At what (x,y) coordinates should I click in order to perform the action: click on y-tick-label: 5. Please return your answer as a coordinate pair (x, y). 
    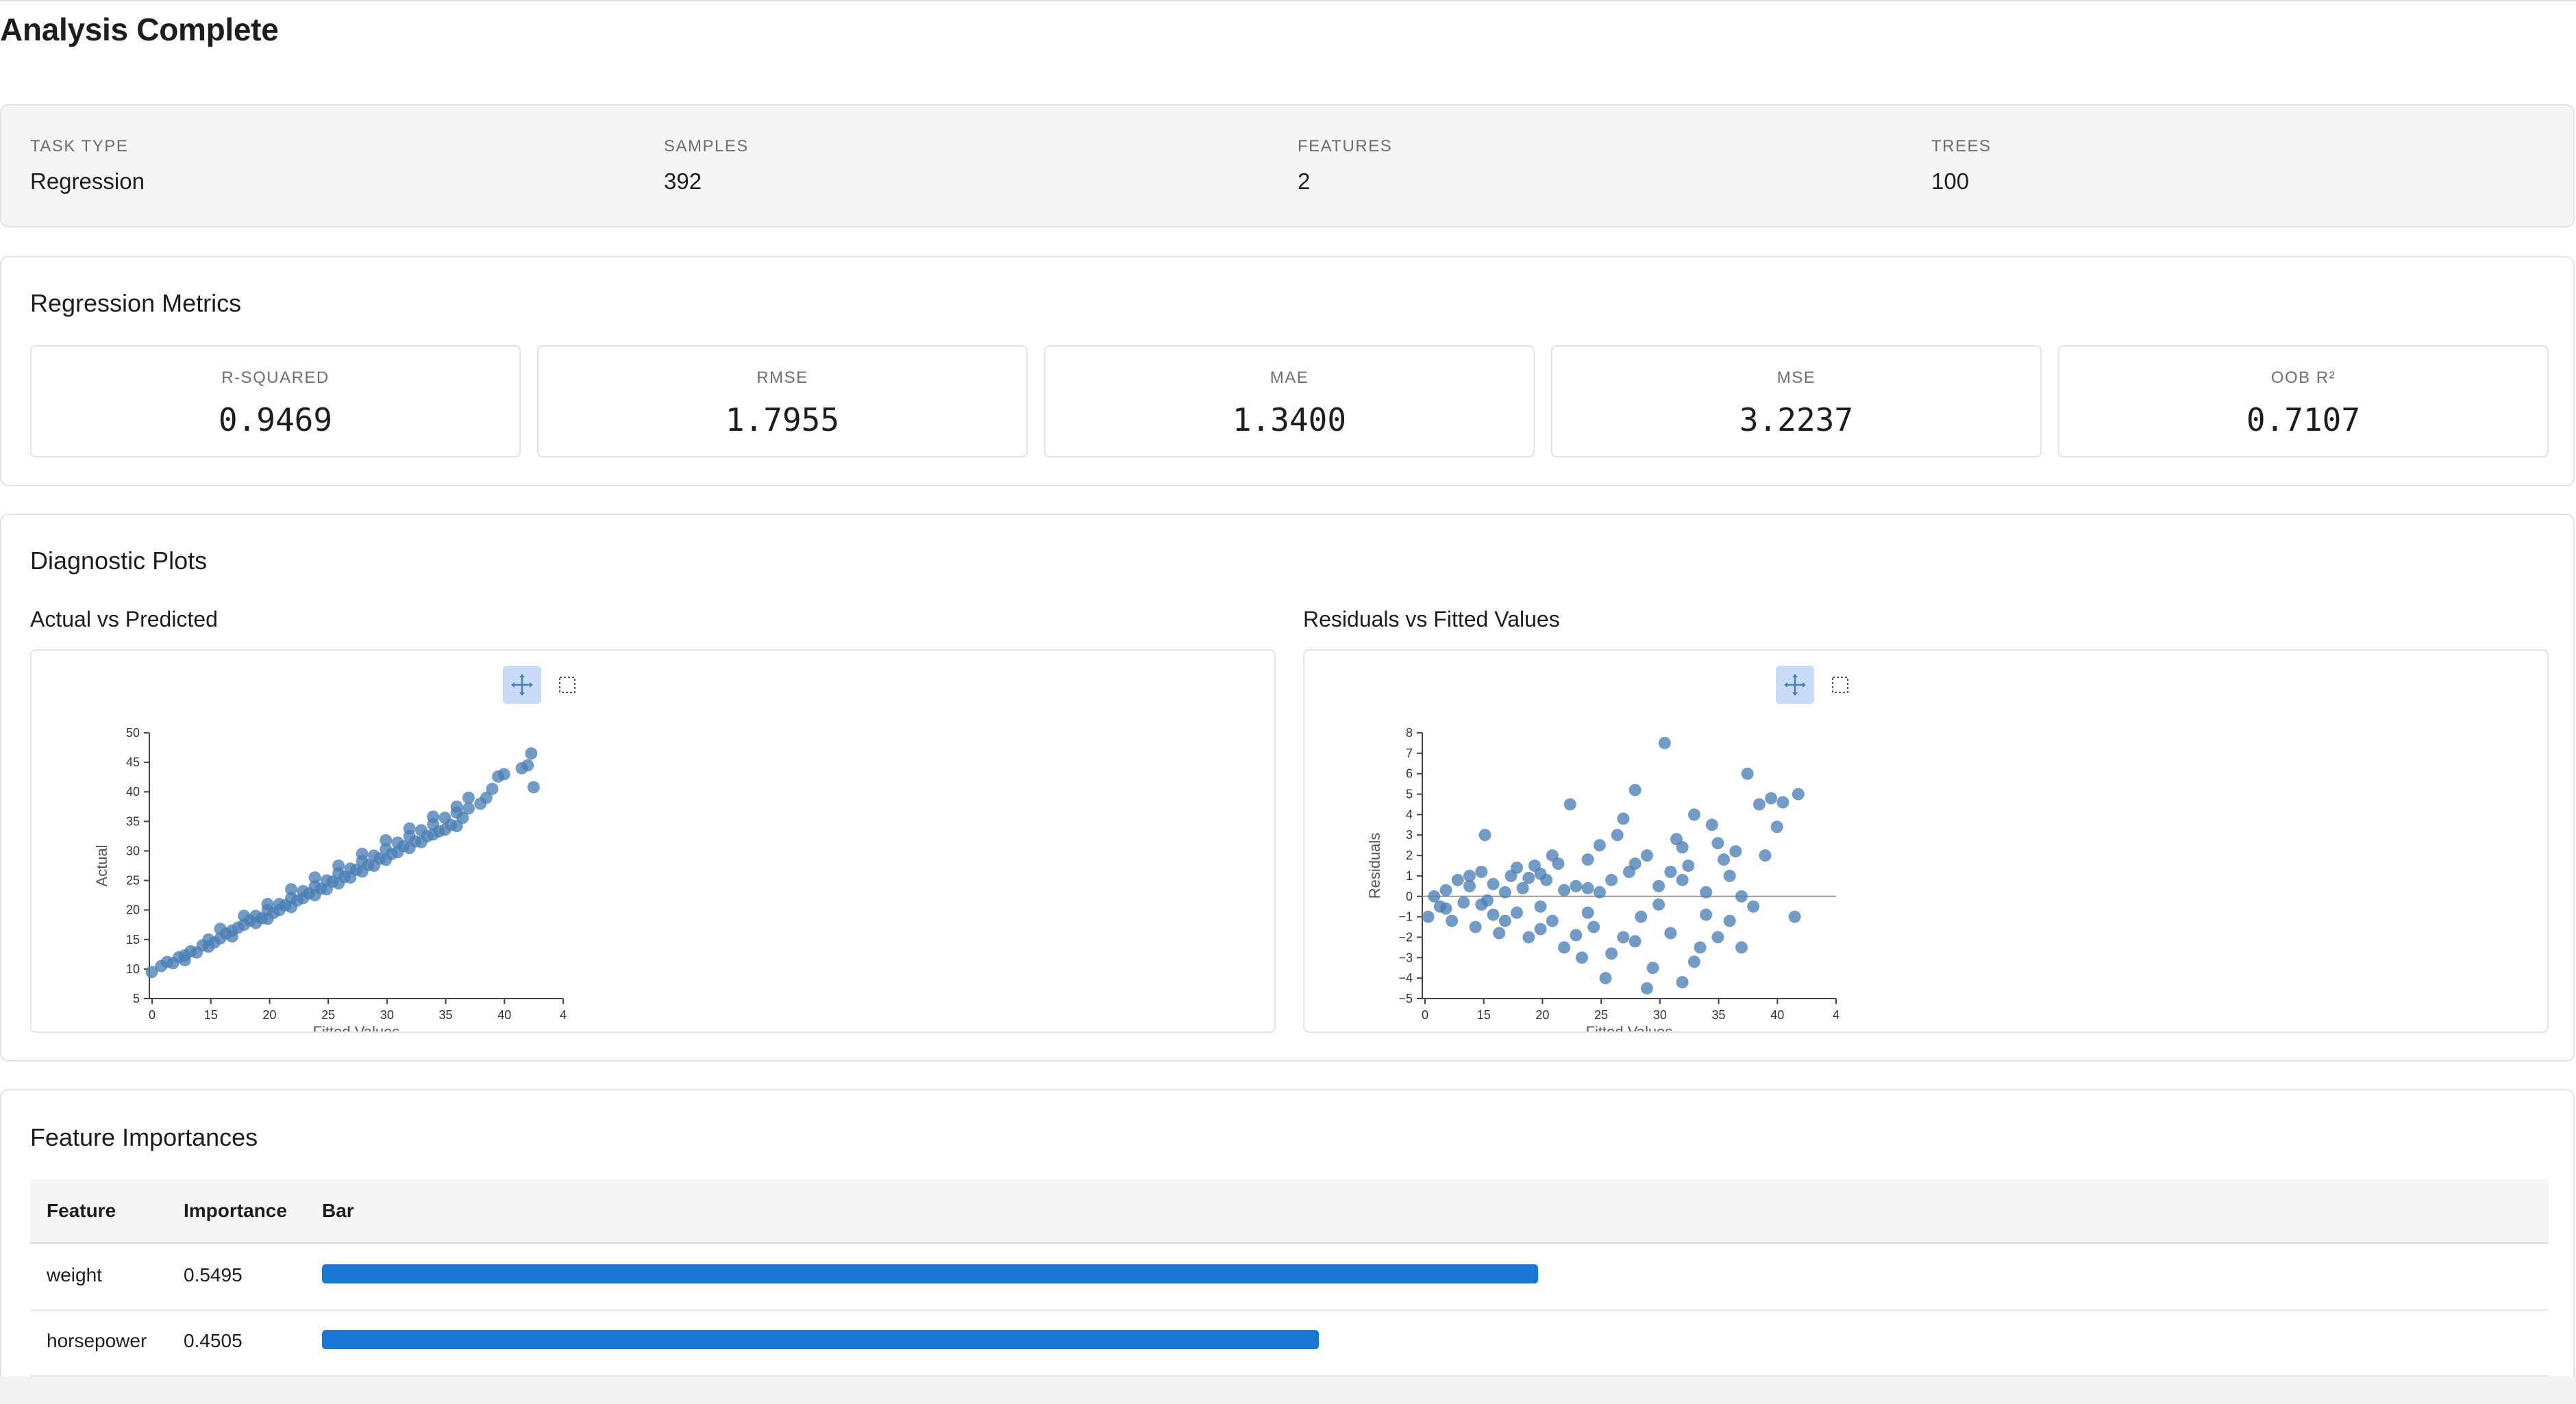
    Looking at the image, I should click on (136, 999).